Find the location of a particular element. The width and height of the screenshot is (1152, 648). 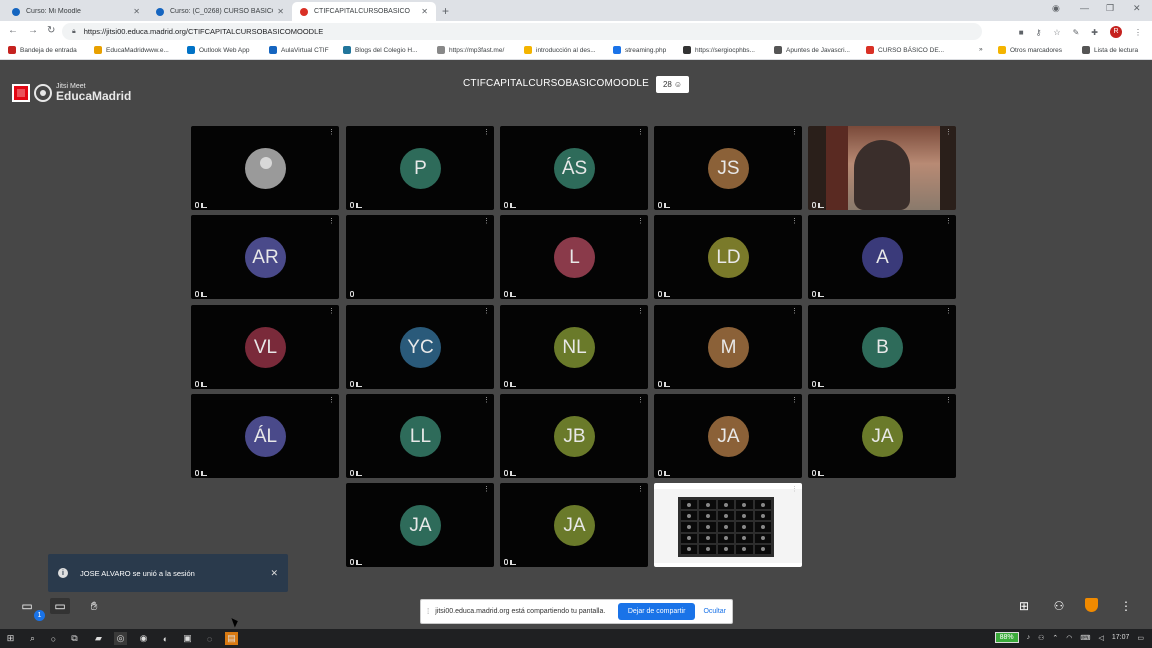

participant-tile: VL ⋮ is located at coordinates (265, 347).